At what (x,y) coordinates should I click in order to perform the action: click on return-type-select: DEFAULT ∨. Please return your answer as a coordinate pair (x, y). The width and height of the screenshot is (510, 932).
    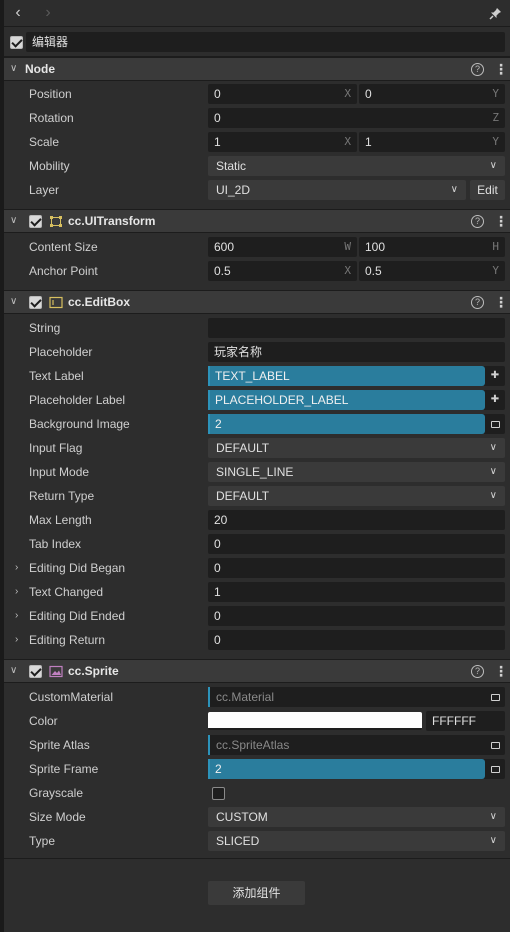
    Looking at the image, I should click on (356, 496).